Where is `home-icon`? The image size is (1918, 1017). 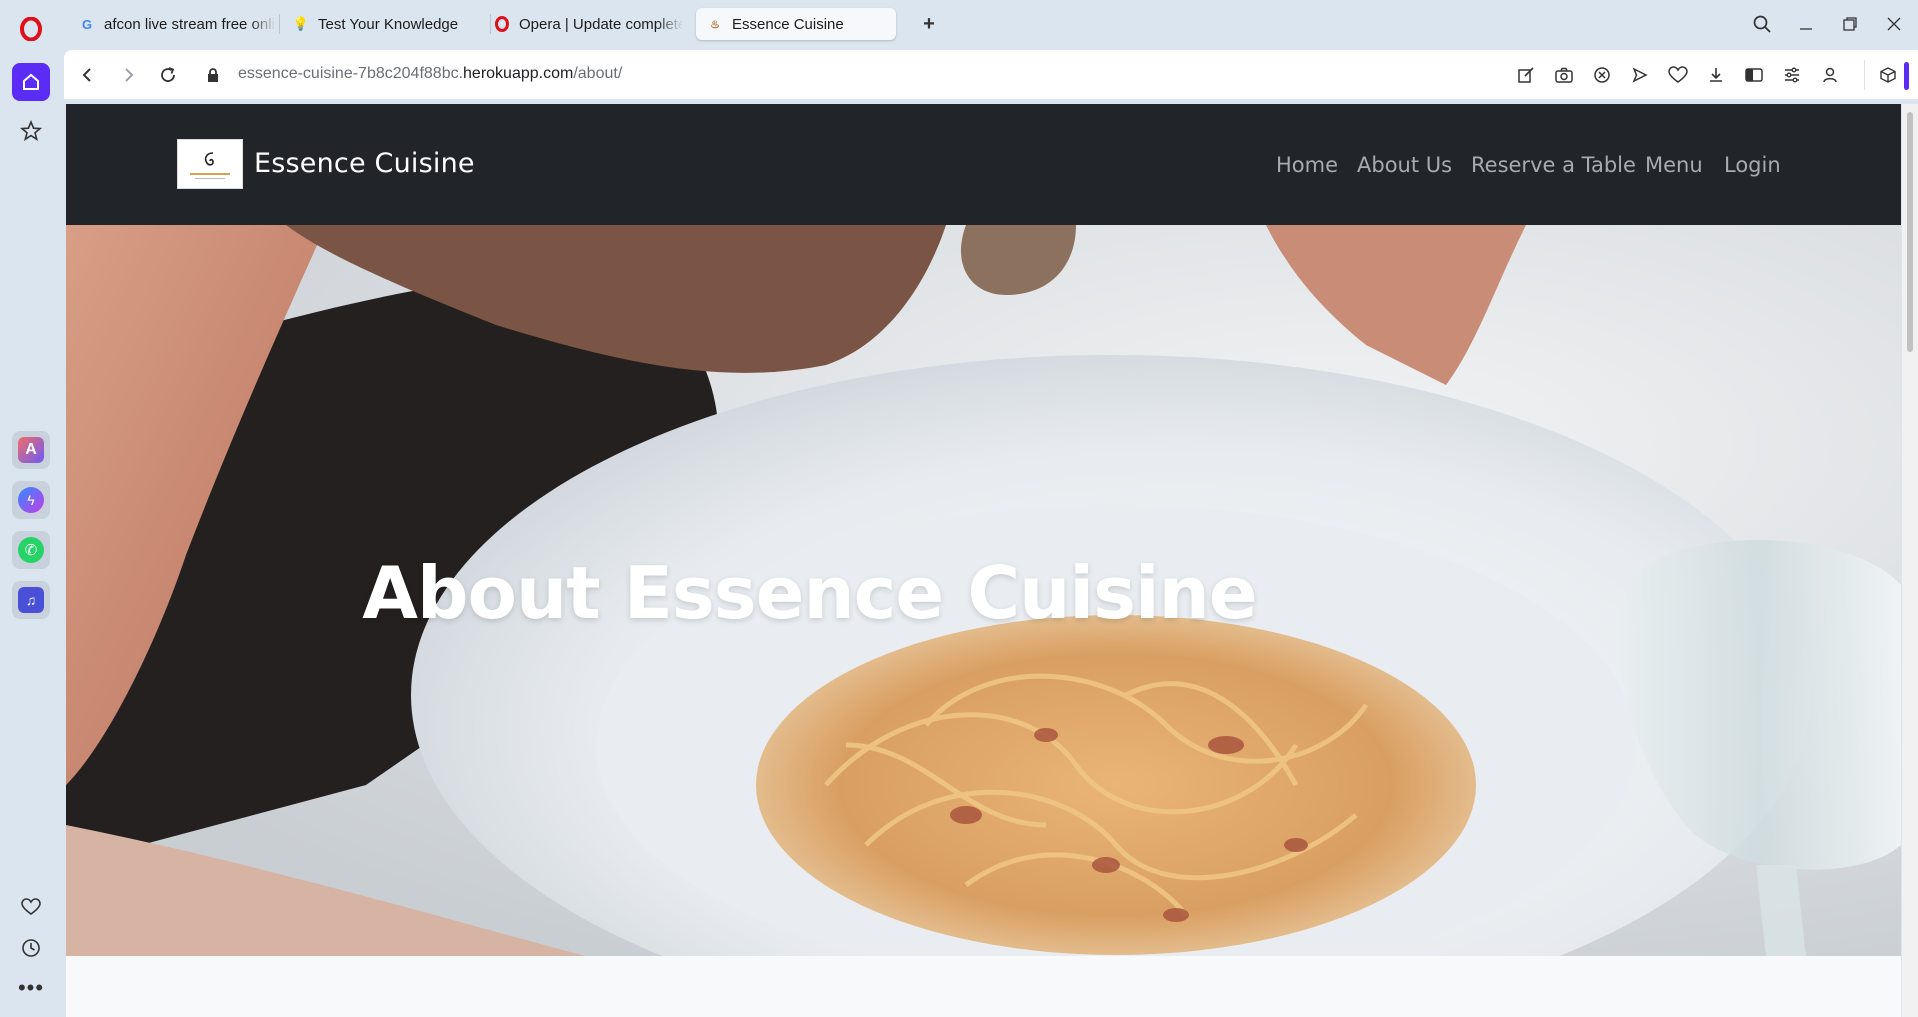 home-icon is located at coordinates (31, 82).